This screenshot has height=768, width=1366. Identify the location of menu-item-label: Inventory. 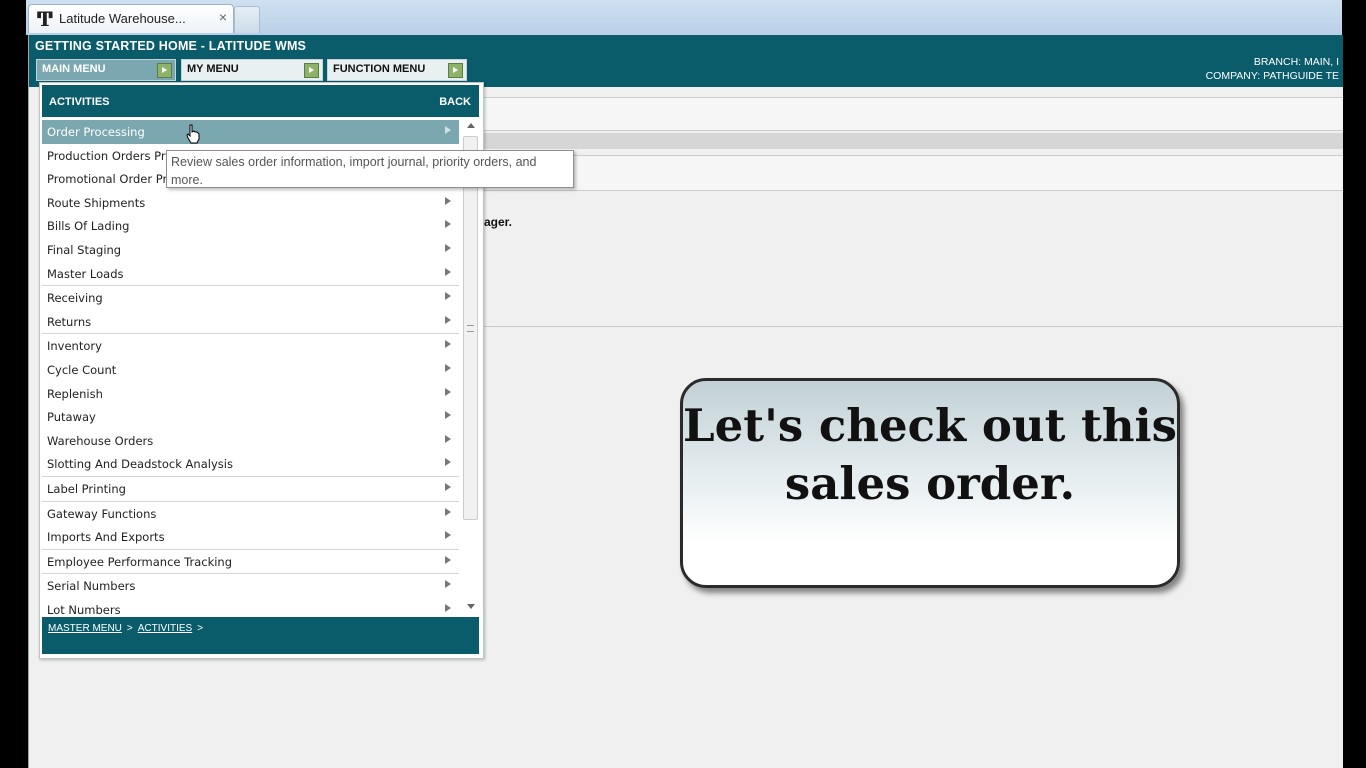
(74, 346).